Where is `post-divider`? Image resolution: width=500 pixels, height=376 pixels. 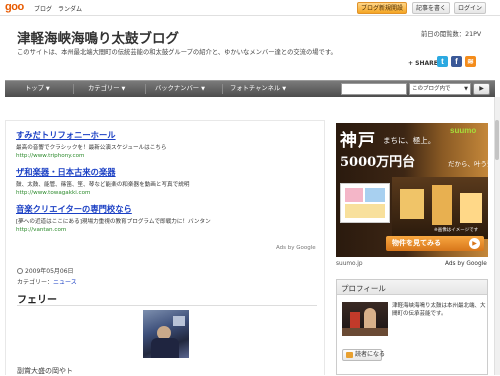 post-divider is located at coordinates (167, 305).